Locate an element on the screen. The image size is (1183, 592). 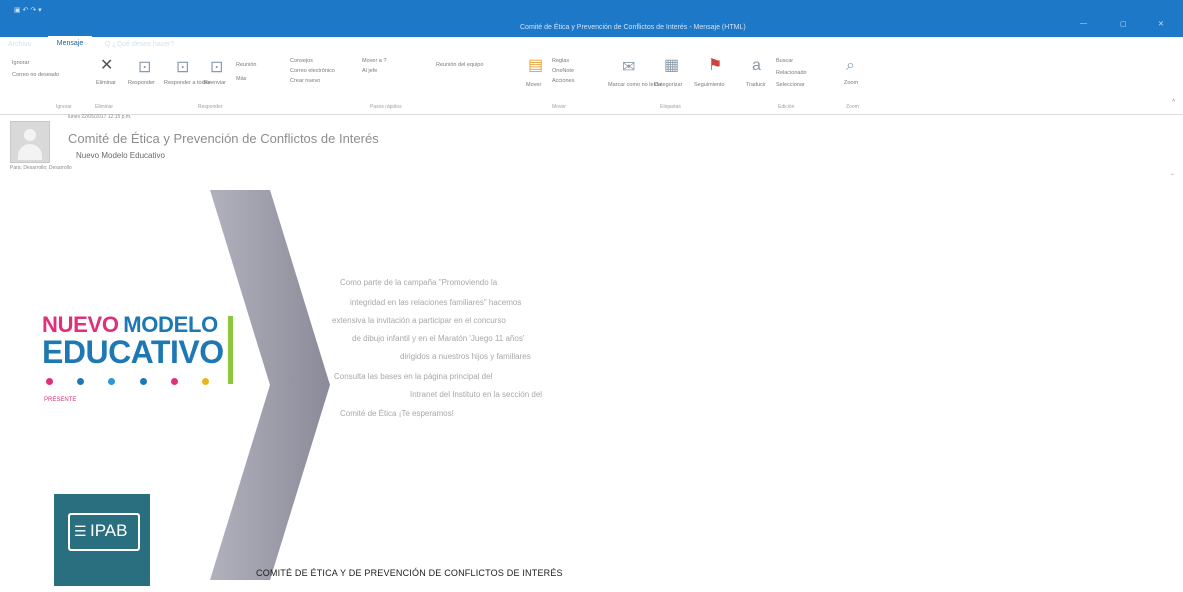
zoom-icon: ⌕ is located at coordinates (850, 66).